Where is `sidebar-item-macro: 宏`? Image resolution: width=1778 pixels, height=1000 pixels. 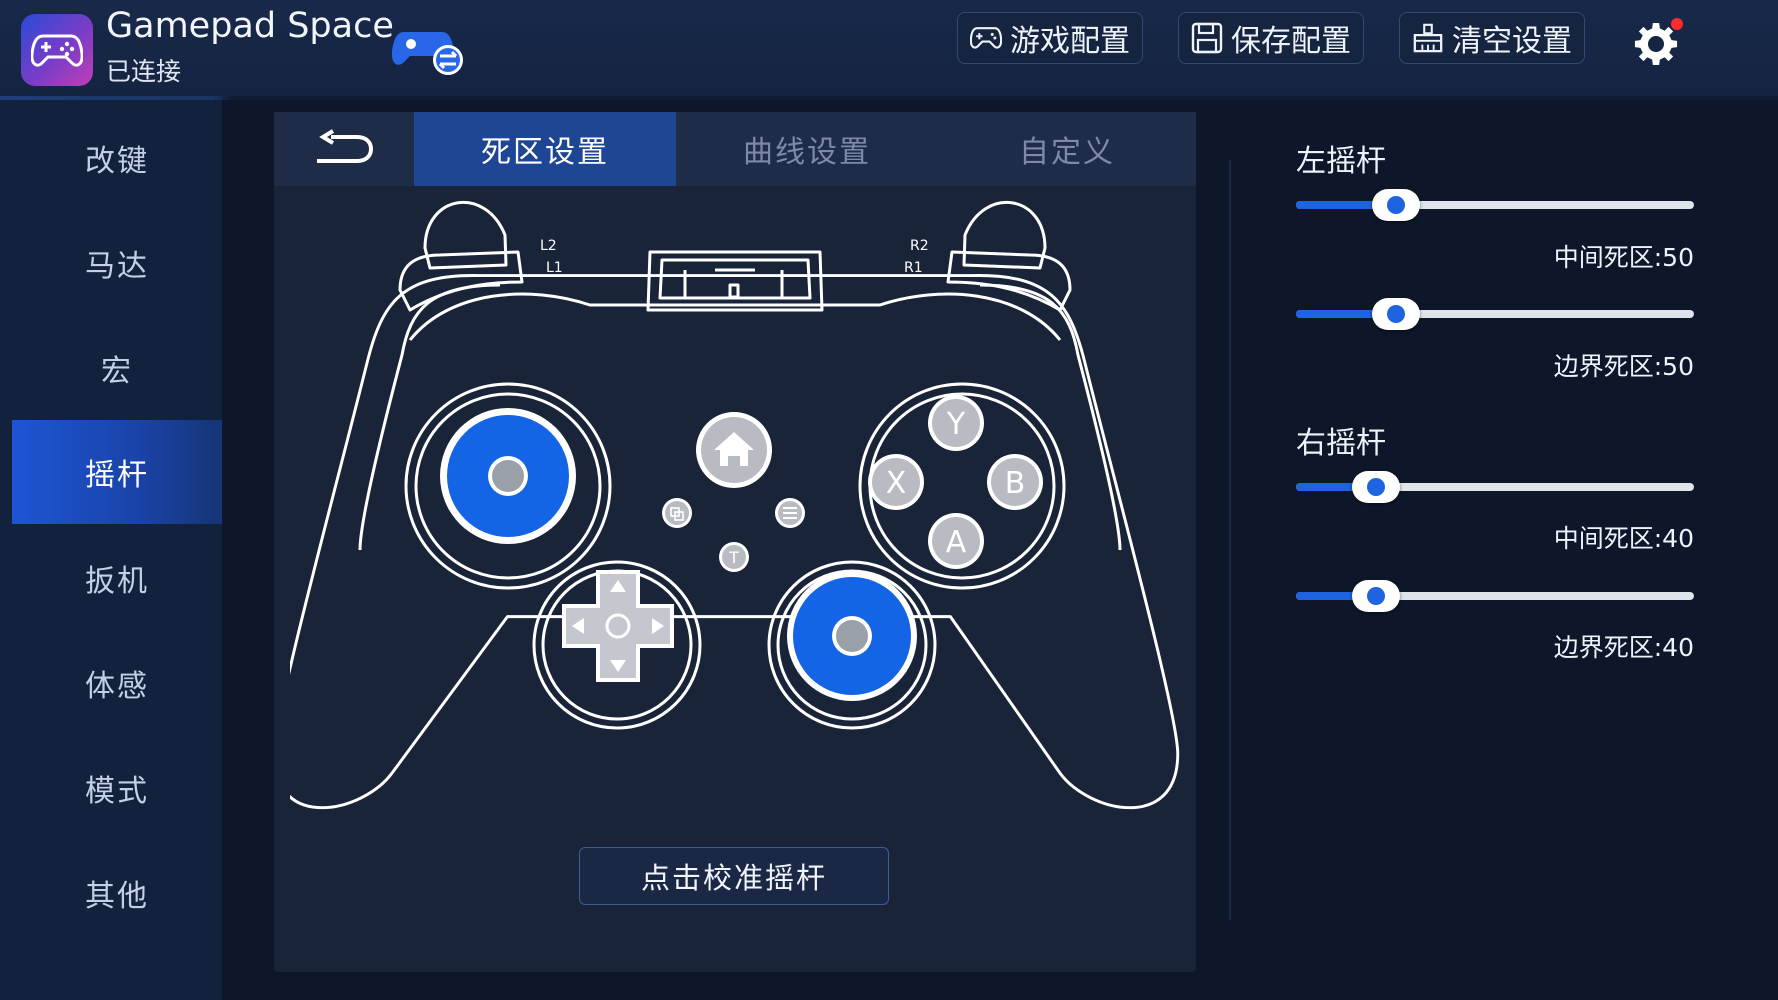 sidebar-item-macro: 宏 is located at coordinates (117, 368).